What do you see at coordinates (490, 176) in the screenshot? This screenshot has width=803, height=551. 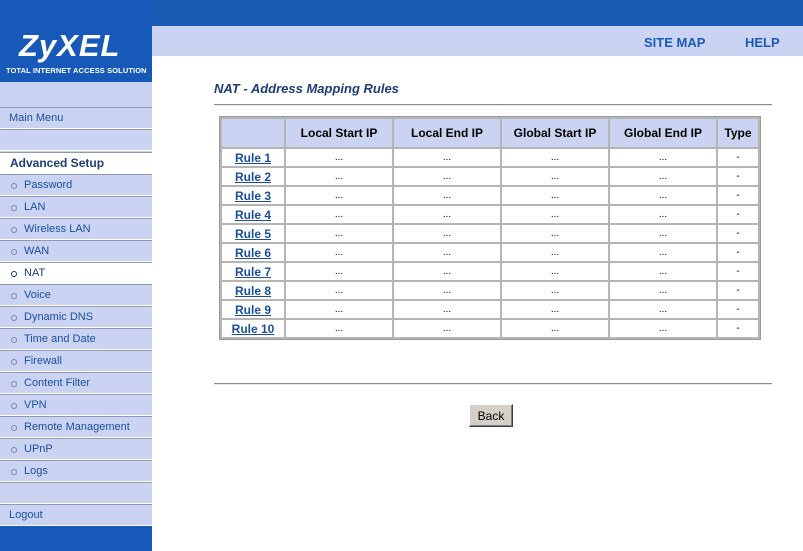 I see `table-row: Rule 2............ -` at bounding box center [490, 176].